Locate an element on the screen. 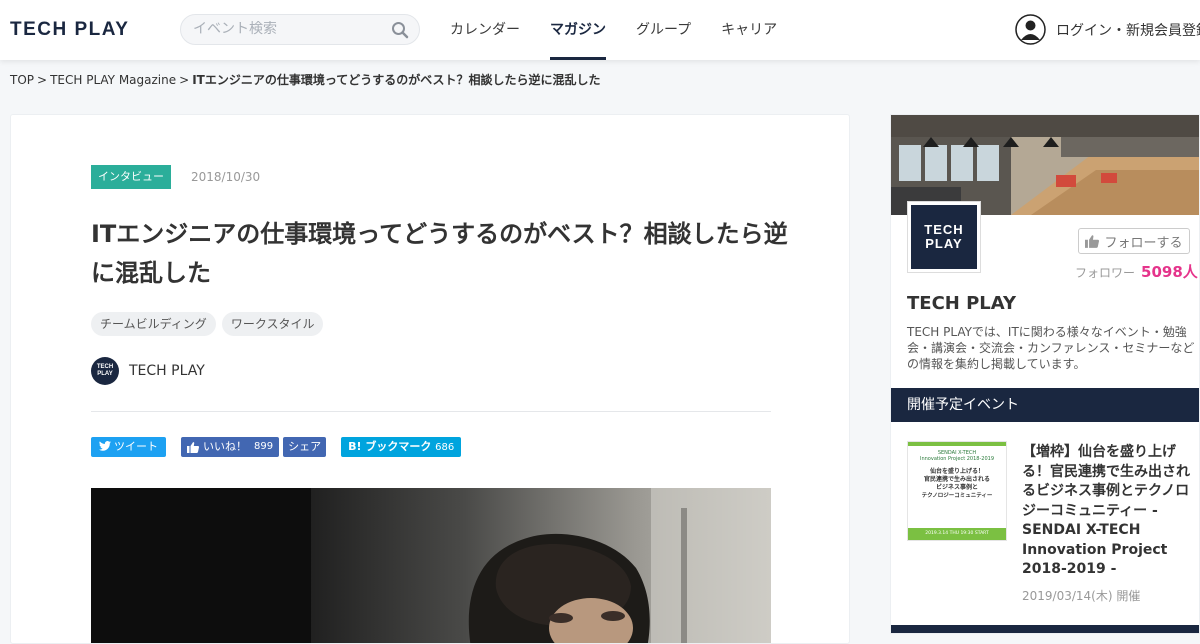  follow-label: フォローする is located at coordinates (1143, 243).